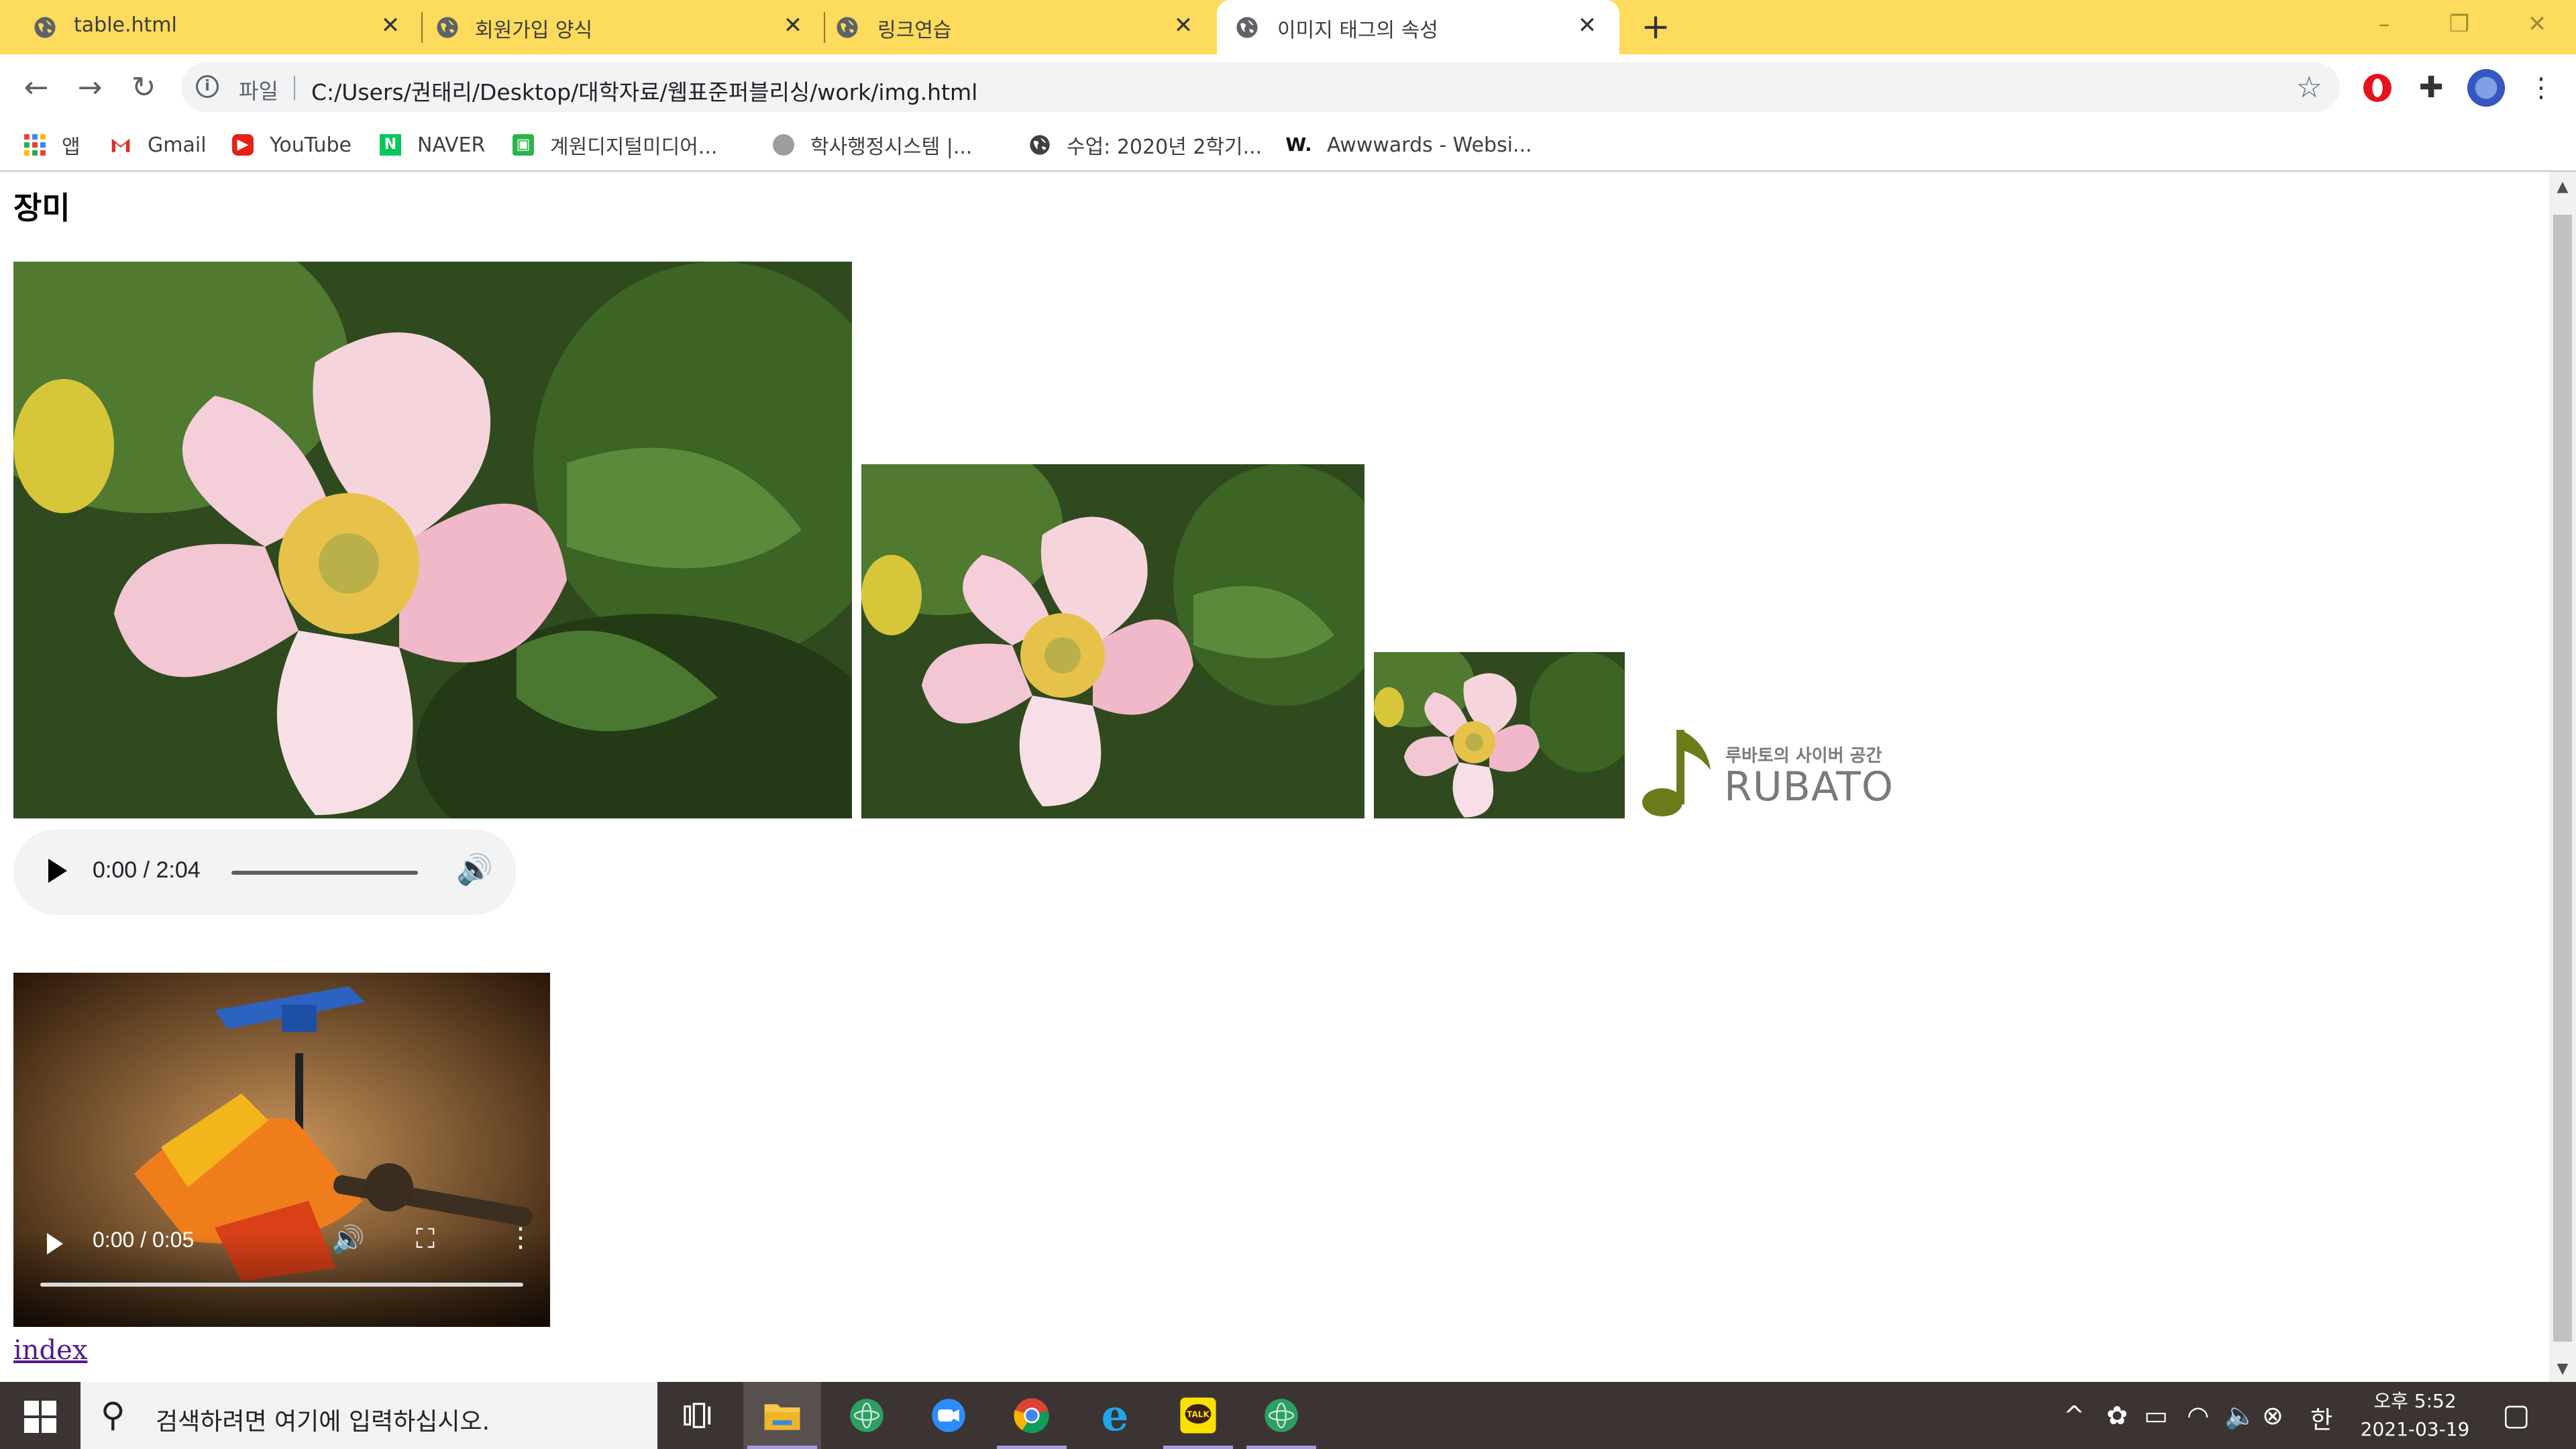 The width and height of the screenshot is (2576, 1449). What do you see at coordinates (1112, 641) in the screenshot?
I see `rose-image-medium` at bounding box center [1112, 641].